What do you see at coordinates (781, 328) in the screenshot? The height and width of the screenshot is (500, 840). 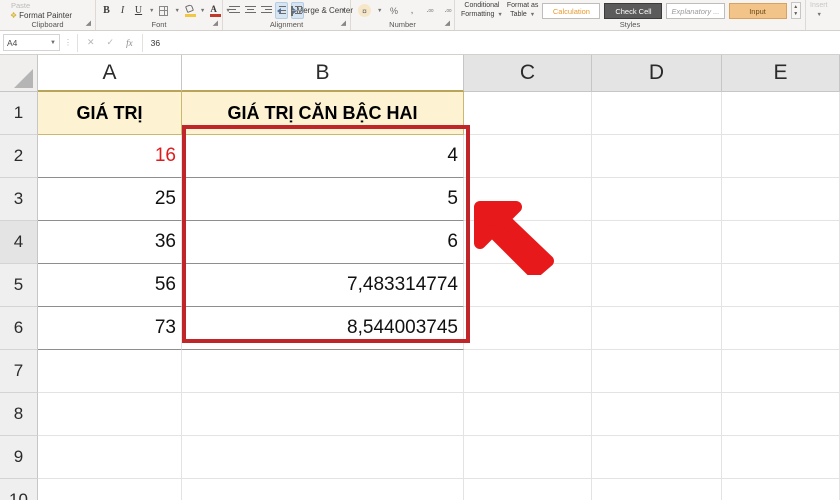 I see `cell-E6` at bounding box center [781, 328].